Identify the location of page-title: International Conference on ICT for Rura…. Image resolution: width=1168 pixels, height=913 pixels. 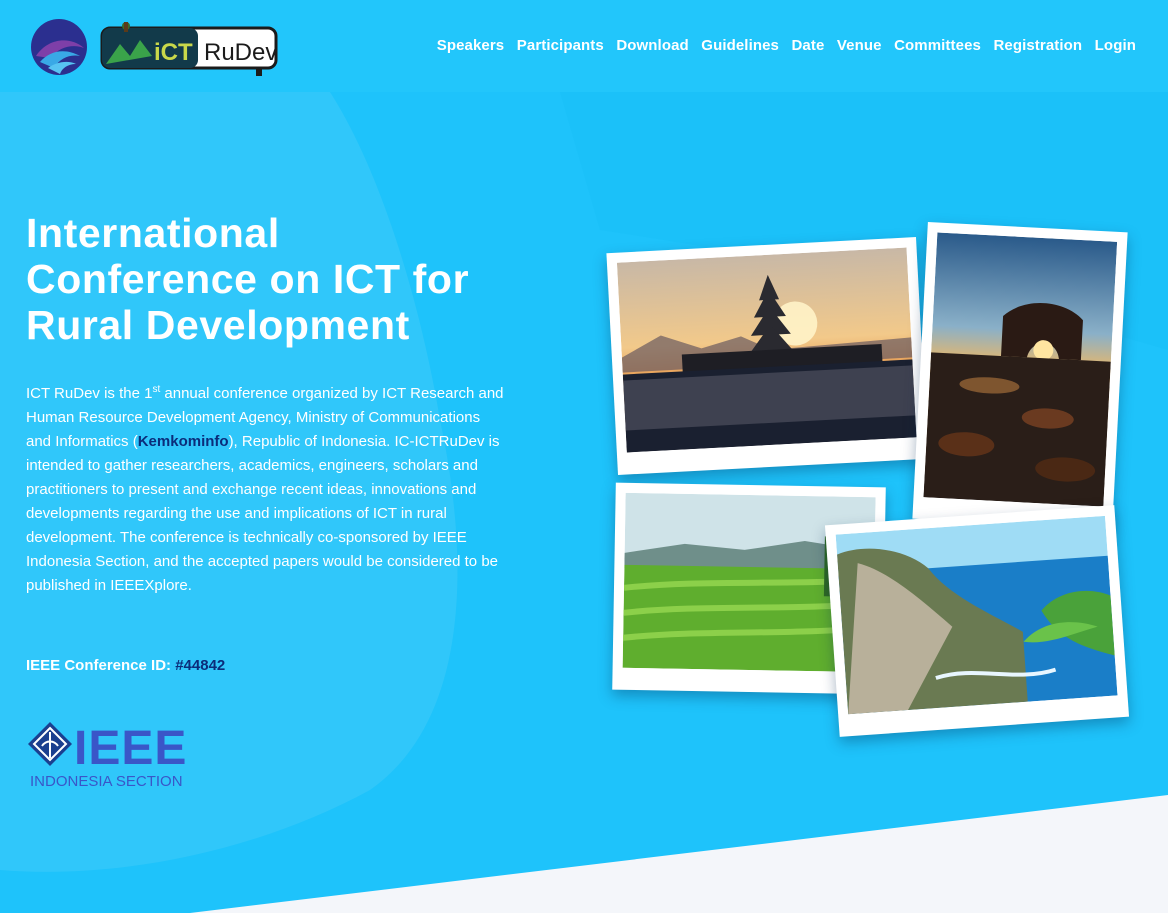
(286, 279).